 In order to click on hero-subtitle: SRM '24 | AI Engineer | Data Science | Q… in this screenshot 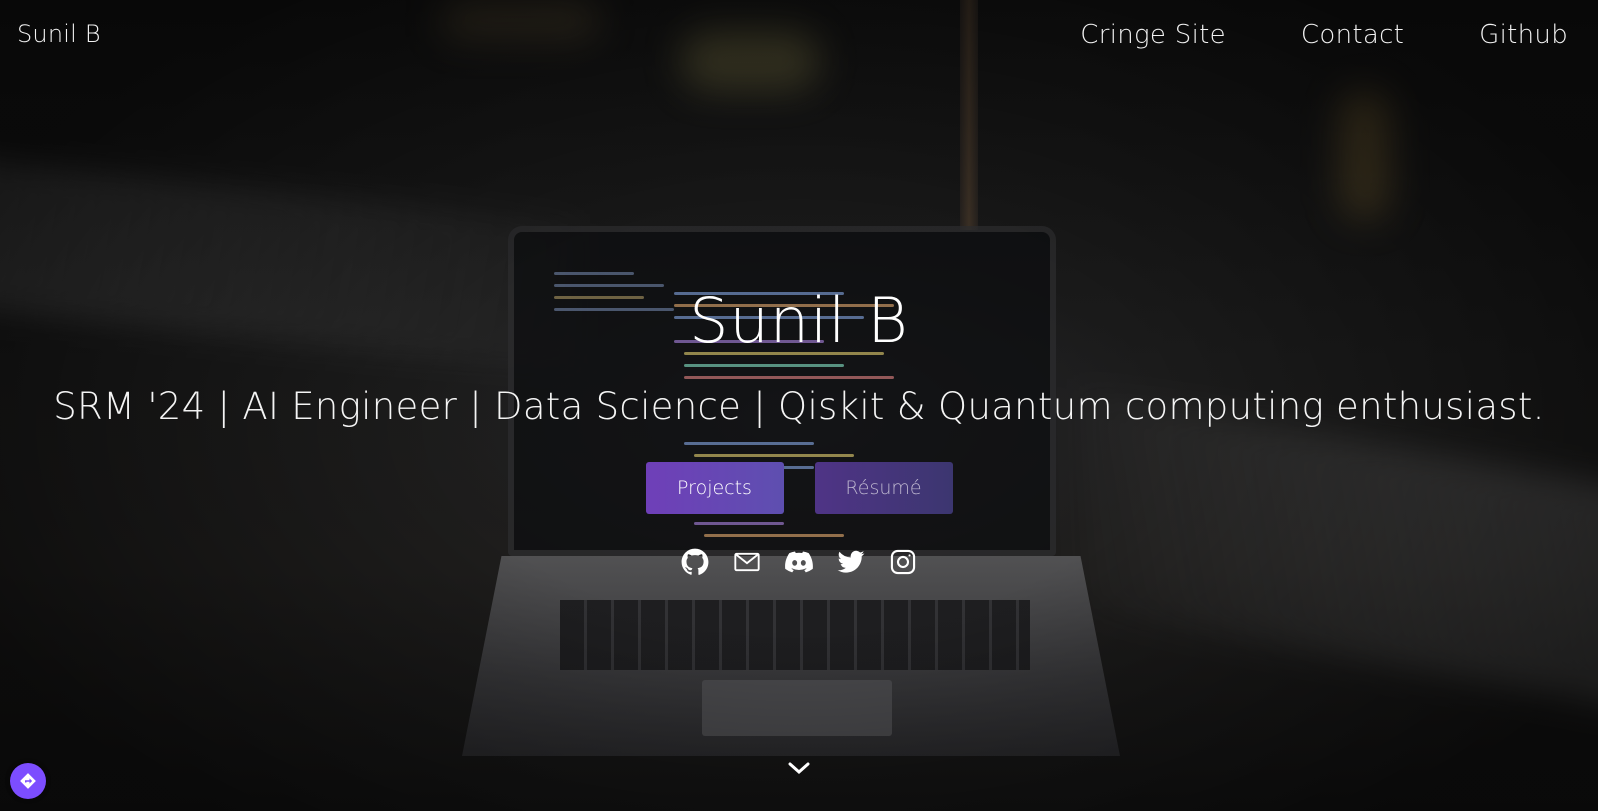, I will do `click(799, 406)`.